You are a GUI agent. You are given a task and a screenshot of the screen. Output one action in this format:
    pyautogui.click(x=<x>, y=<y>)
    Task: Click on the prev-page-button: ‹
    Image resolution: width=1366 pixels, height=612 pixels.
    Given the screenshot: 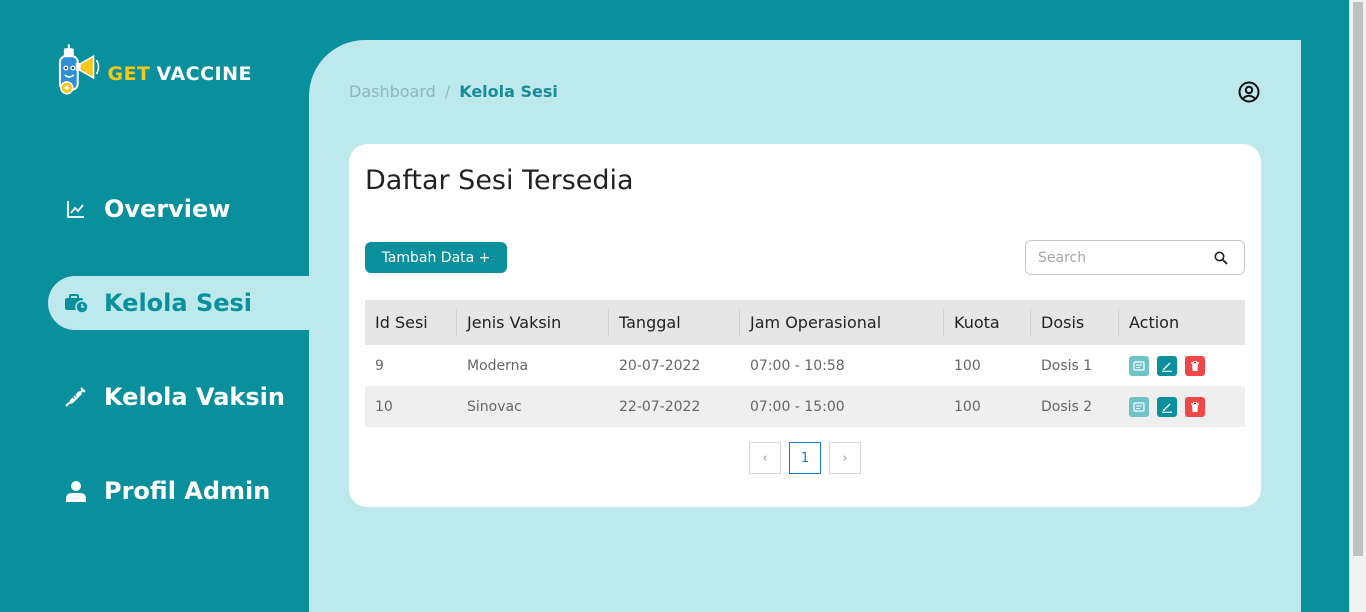 What is the action you would take?
    pyautogui.click(x=765, y=458)
    